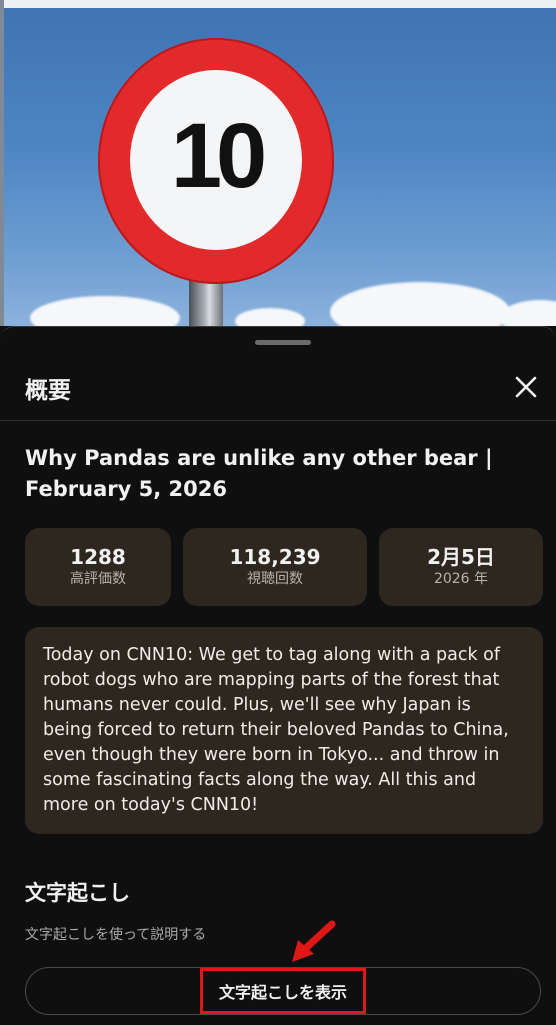 The image size is (556, 1025). What do you see at coordinates (283, 342) in the screenshot?
I see `drag-handle` at bounding box center [283, 342].